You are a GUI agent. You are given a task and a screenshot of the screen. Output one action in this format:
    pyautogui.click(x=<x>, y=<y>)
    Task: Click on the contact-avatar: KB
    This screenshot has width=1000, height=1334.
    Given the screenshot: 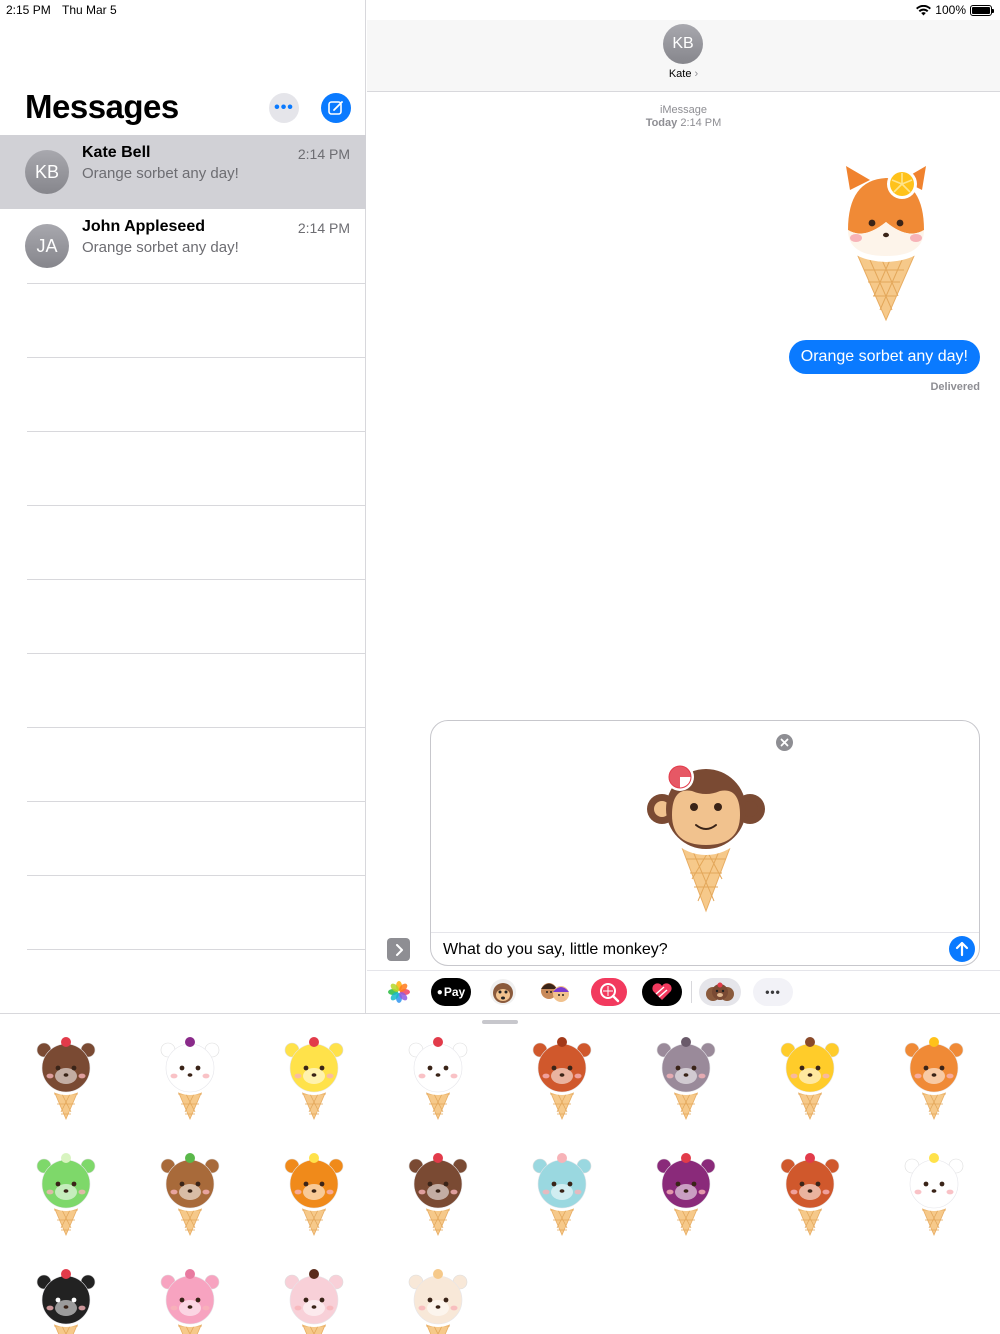 What is the action you would take?
    pyautogui.click(x=683, y=44)
    